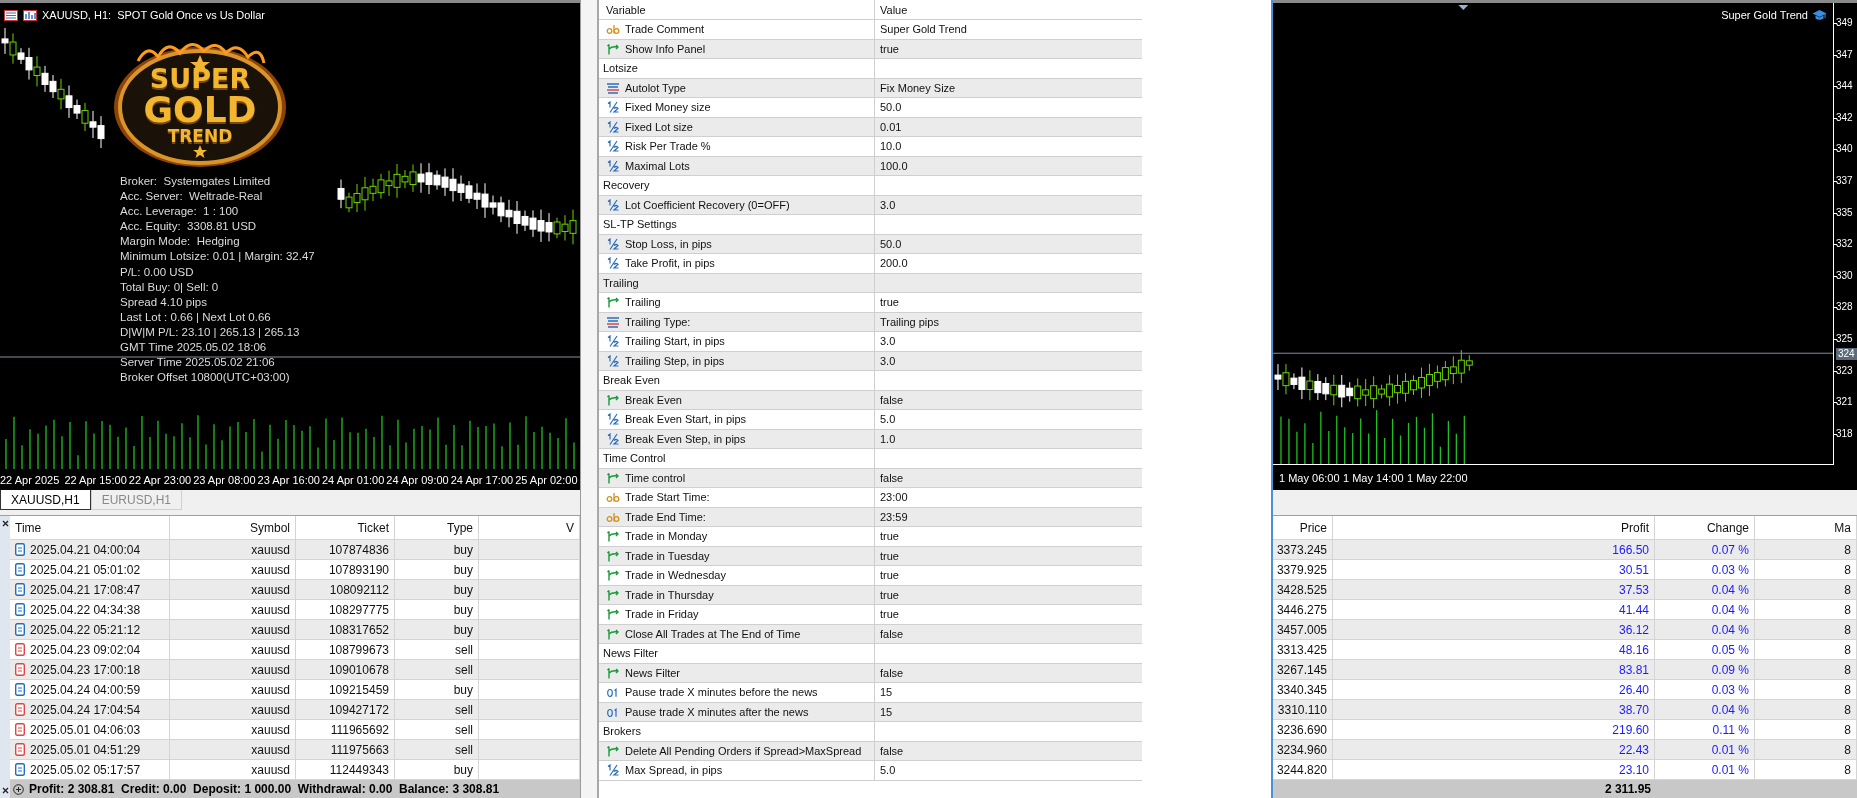 The width and height of the screenshot is (1857, 798). I want to click on column-header: V, so click(529, 527).